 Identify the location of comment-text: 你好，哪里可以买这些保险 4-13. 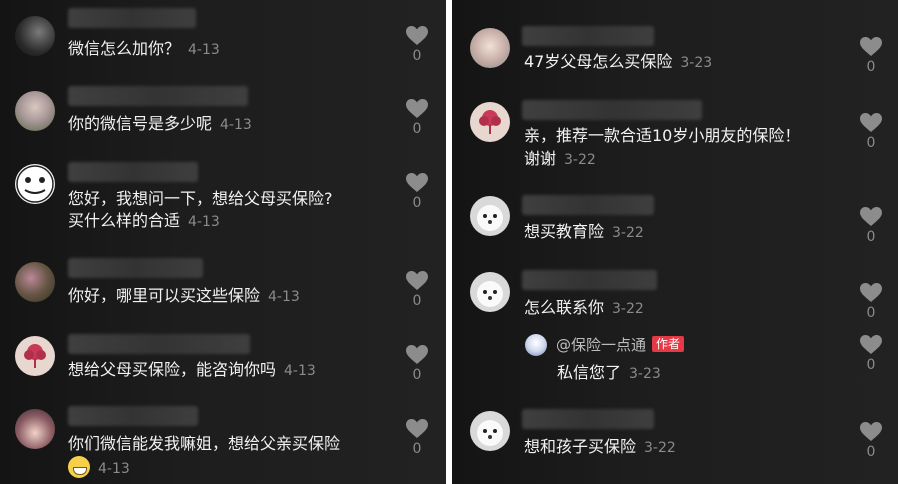
(184, 295).